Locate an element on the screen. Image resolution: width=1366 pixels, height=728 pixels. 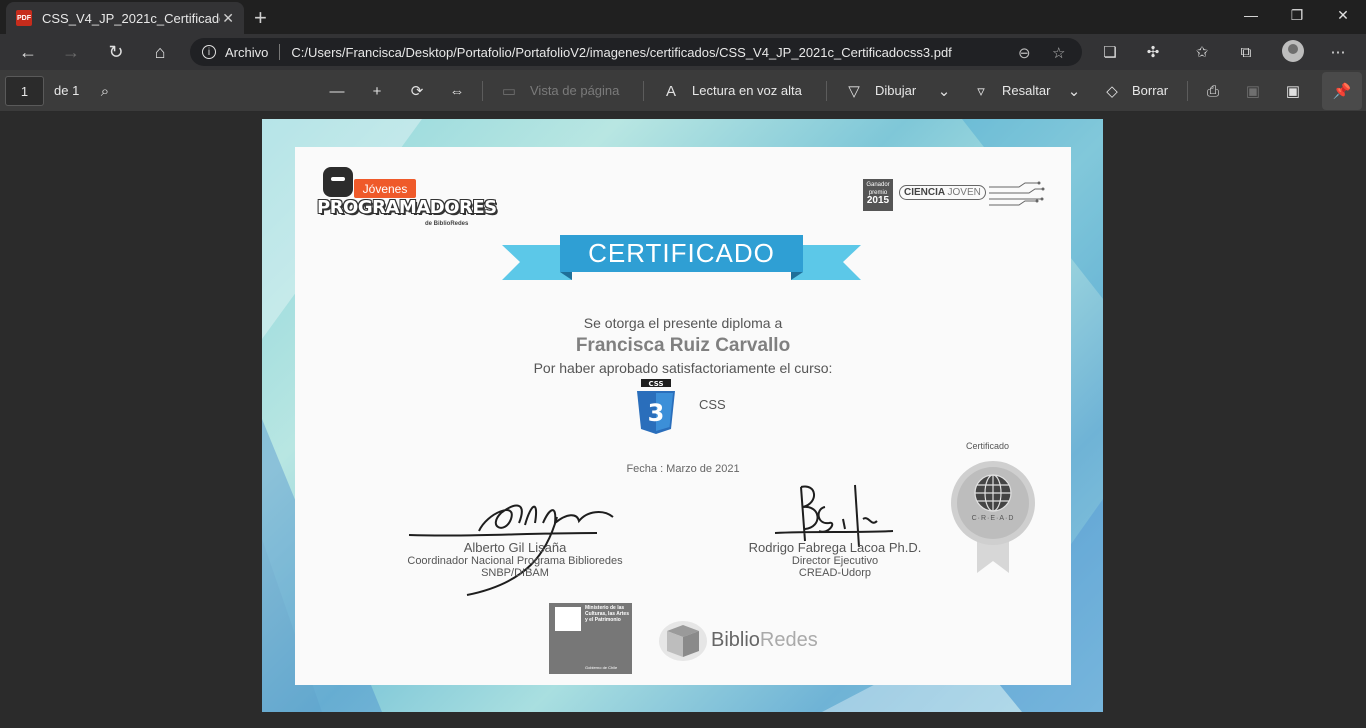
award-year: 2015 is located at coordinates (878, 200).